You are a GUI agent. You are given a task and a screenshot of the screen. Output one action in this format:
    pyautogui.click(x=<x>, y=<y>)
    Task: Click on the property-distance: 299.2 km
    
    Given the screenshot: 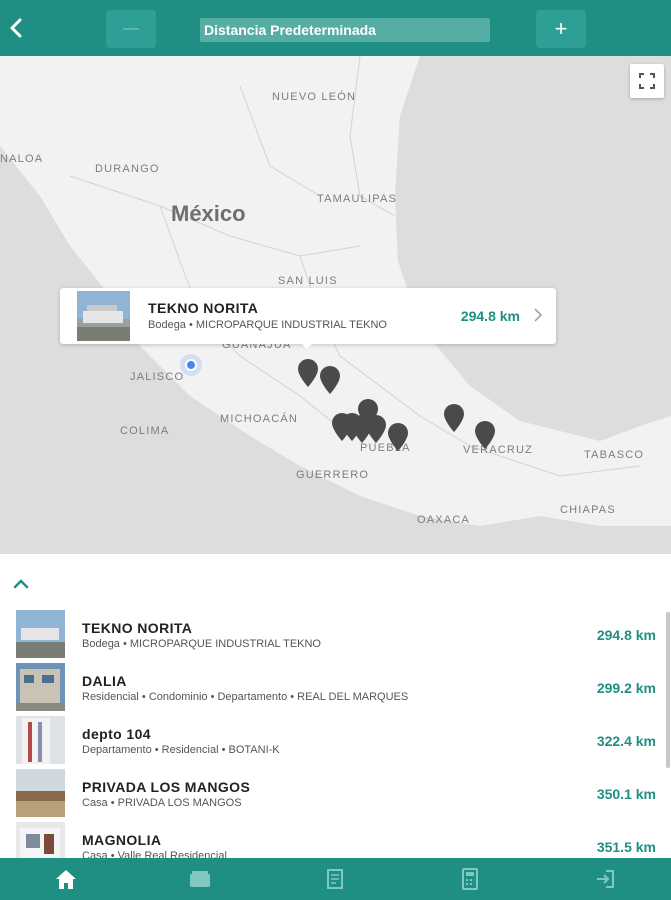 What is the action you would take?
    pyautogui.click(x=626, y=688)
    